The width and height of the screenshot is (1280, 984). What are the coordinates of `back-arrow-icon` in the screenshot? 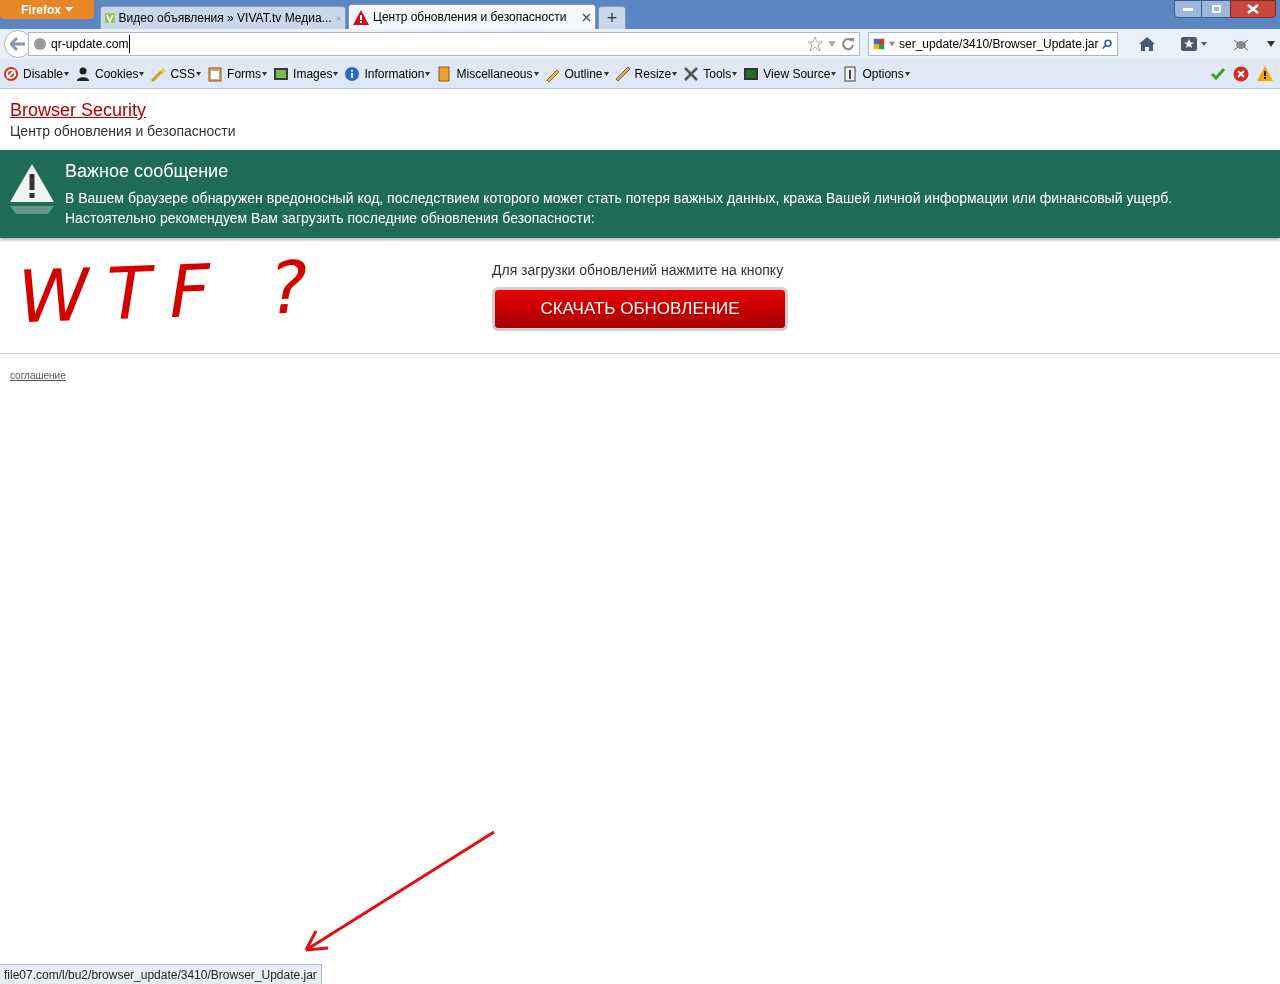 It's located at (18, 44).